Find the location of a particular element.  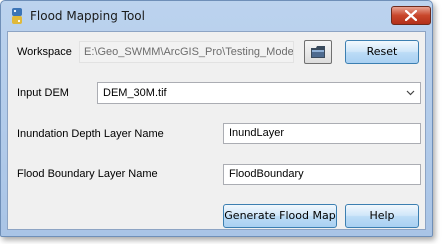

window-title: Flood Mapping Tool is located at coordinates (87, 16).